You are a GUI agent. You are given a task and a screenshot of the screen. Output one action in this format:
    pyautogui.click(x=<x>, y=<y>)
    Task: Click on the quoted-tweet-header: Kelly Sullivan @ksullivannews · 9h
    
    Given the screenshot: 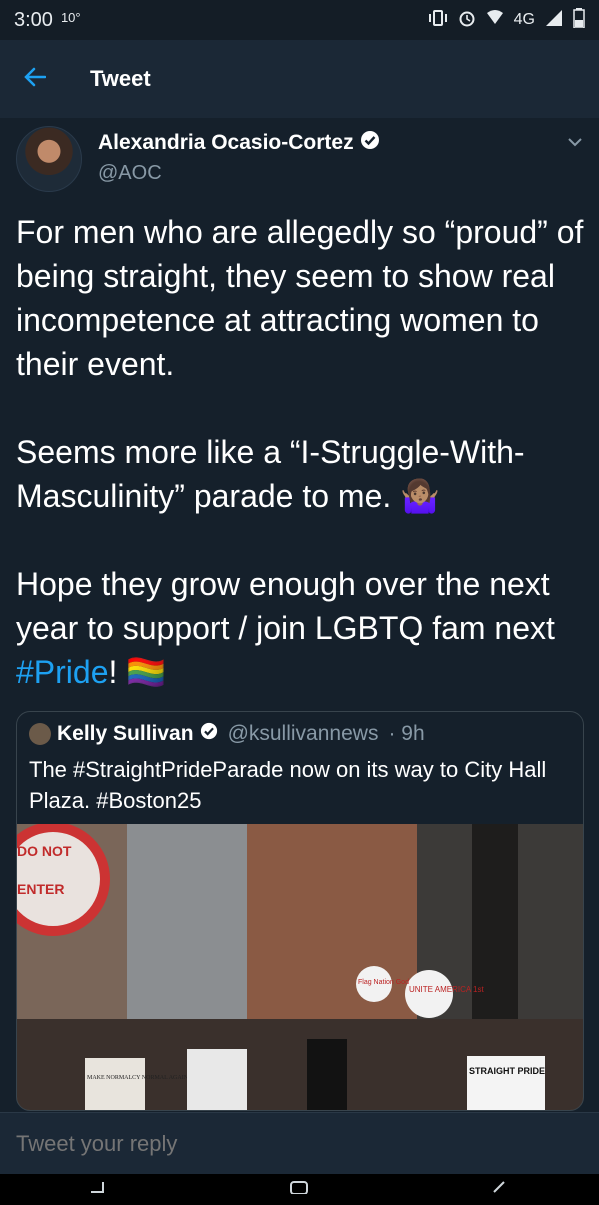 What is the action you would take?
    pyautogui.click(x=227, y=734)
    